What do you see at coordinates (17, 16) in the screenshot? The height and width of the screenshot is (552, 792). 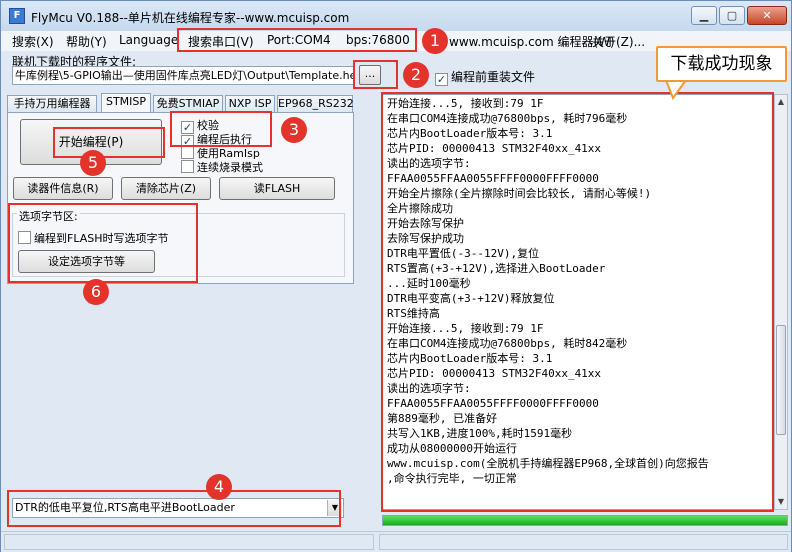 I see `app-icon: F` at bounding box center [17, 16].